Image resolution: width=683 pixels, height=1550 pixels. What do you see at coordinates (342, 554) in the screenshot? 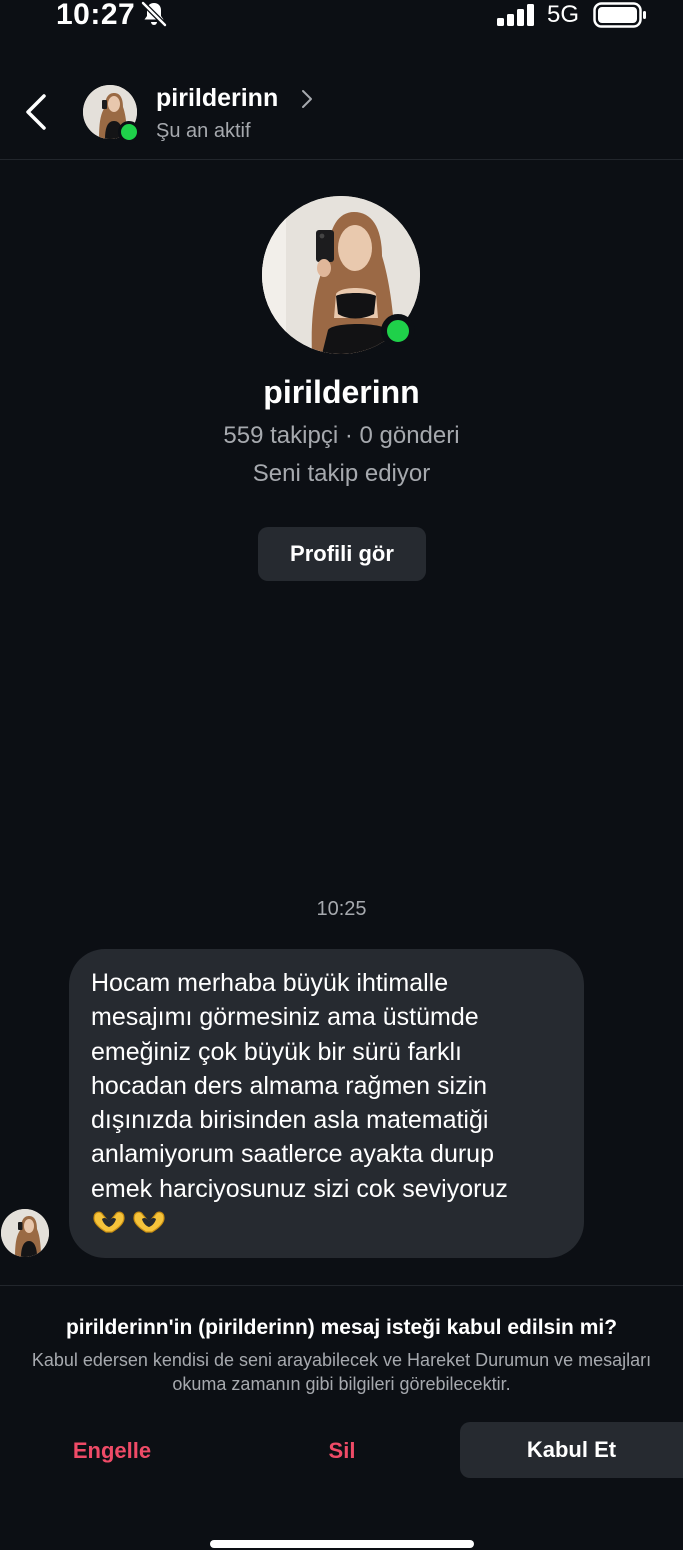
I see `view-profile-button: Profili gör` at bounding box center [342, 554].